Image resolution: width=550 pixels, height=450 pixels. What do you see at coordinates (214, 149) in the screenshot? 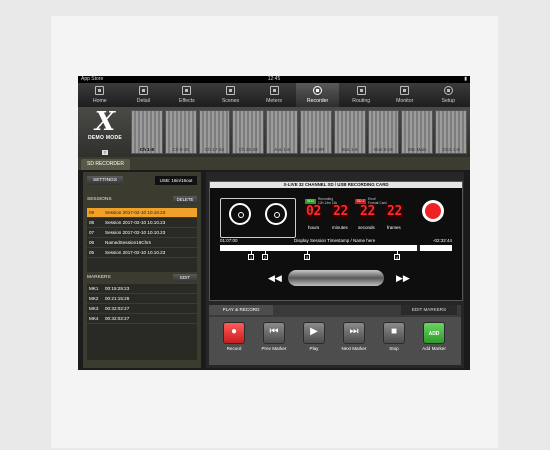
I see `bank-label: Ch 17-24` at bounding box center [214, 149].